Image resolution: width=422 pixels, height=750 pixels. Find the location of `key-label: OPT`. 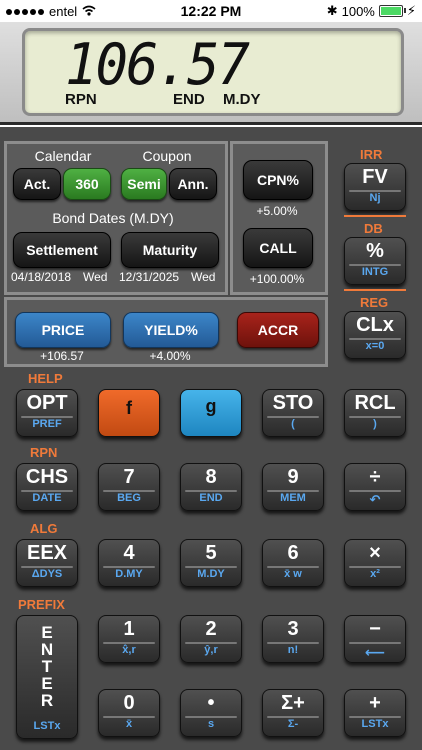

key-label: OPT is located at coordinates (47, 403).